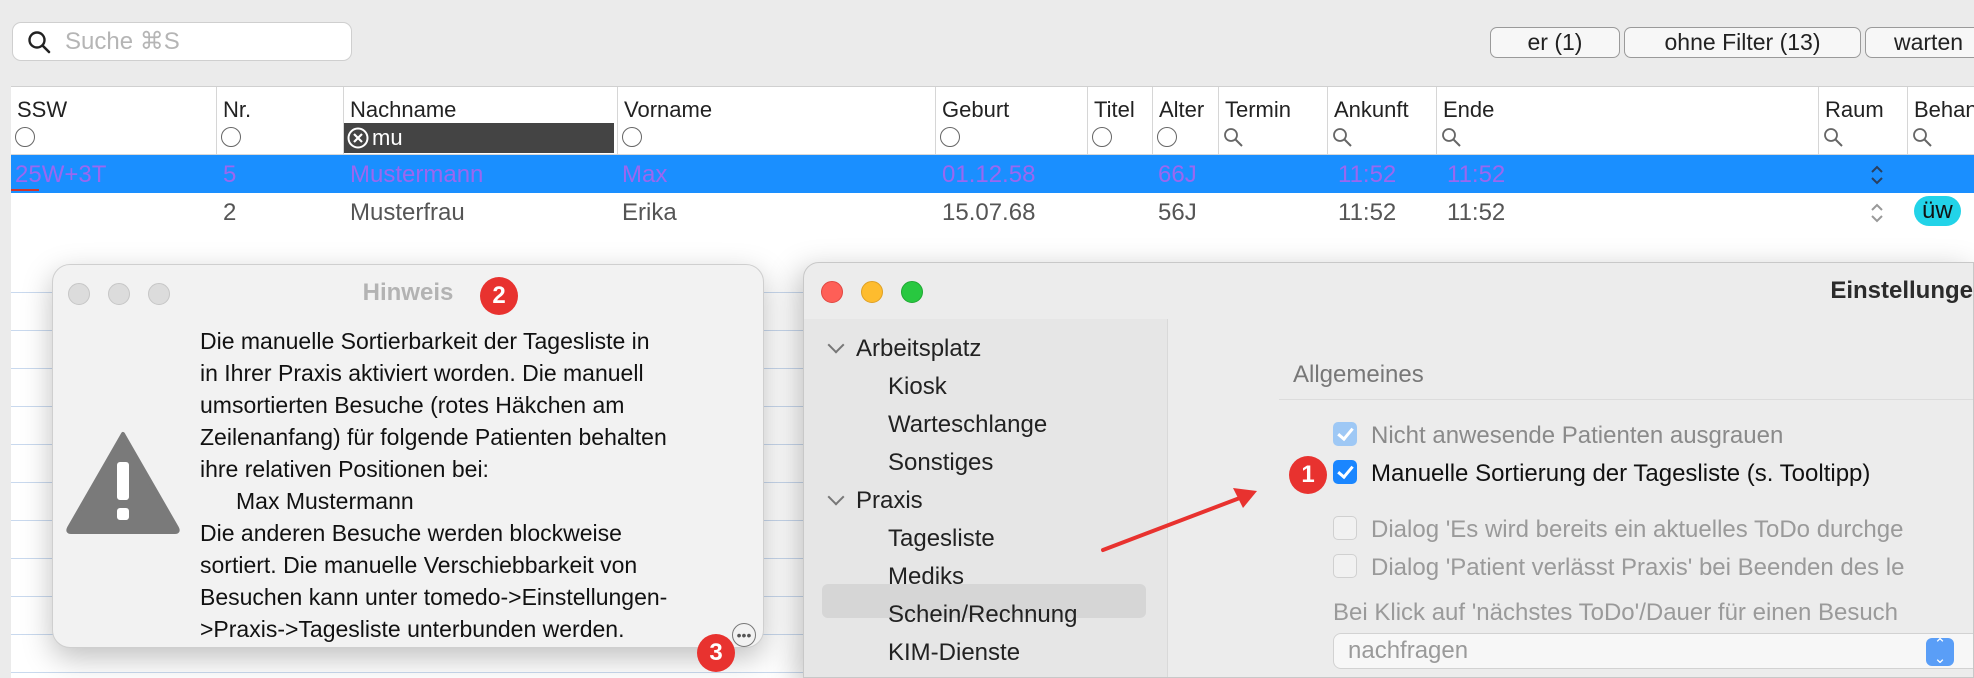  What do you see at coordinates (1653, 651) in the screenshot?
I see `naechstes-todo-select: nachfragen ⌃ ⌄` at bounding box center [1653, 651].